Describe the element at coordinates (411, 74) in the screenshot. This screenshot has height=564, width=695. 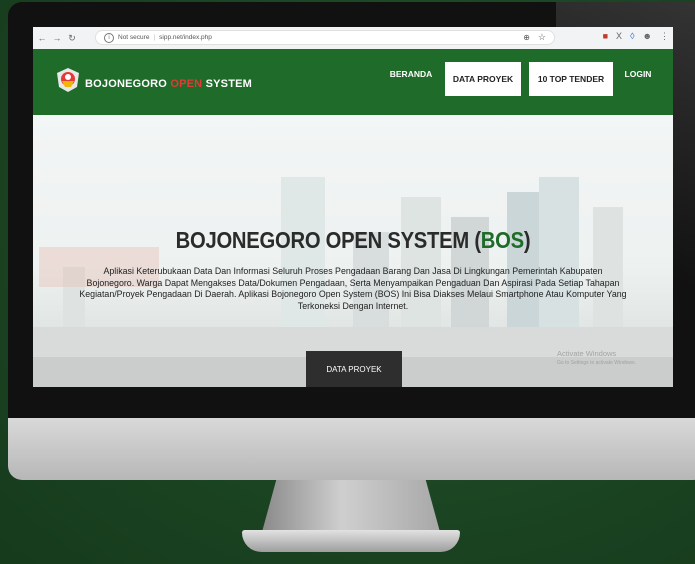
I see `nav-beranda: BERANDA` at that location.